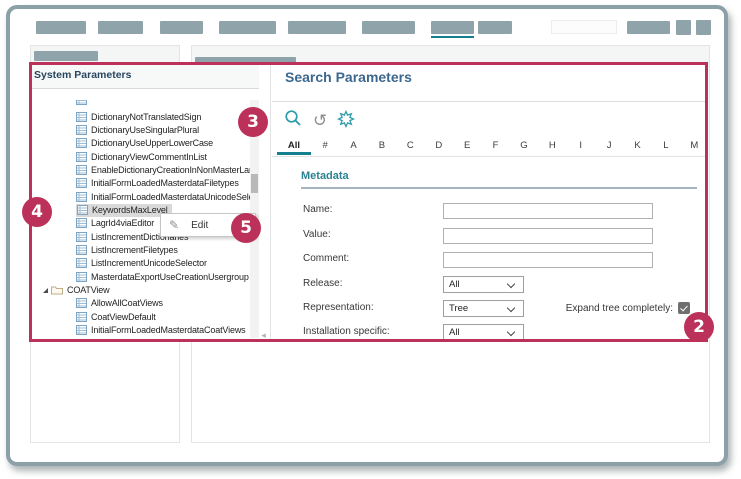 The image size is (741, 479). Describe the element at coordinates (483, 308) in the screenshot. I see `representation-select: Tree` at that location.